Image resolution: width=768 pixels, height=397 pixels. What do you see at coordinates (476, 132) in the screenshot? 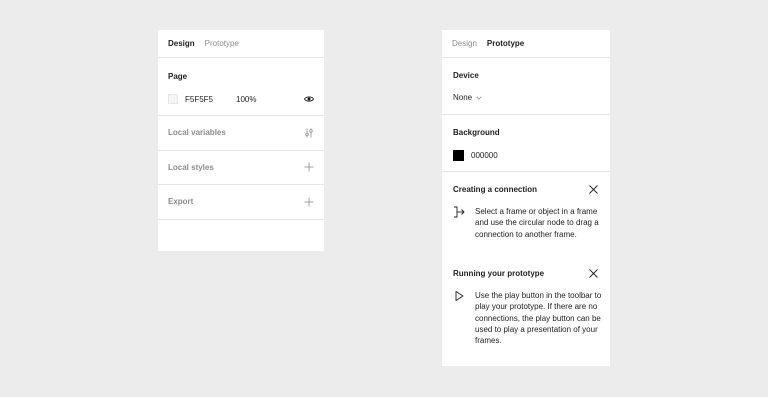
I see `background-section-title: Background` at bounding box center [476, 132].